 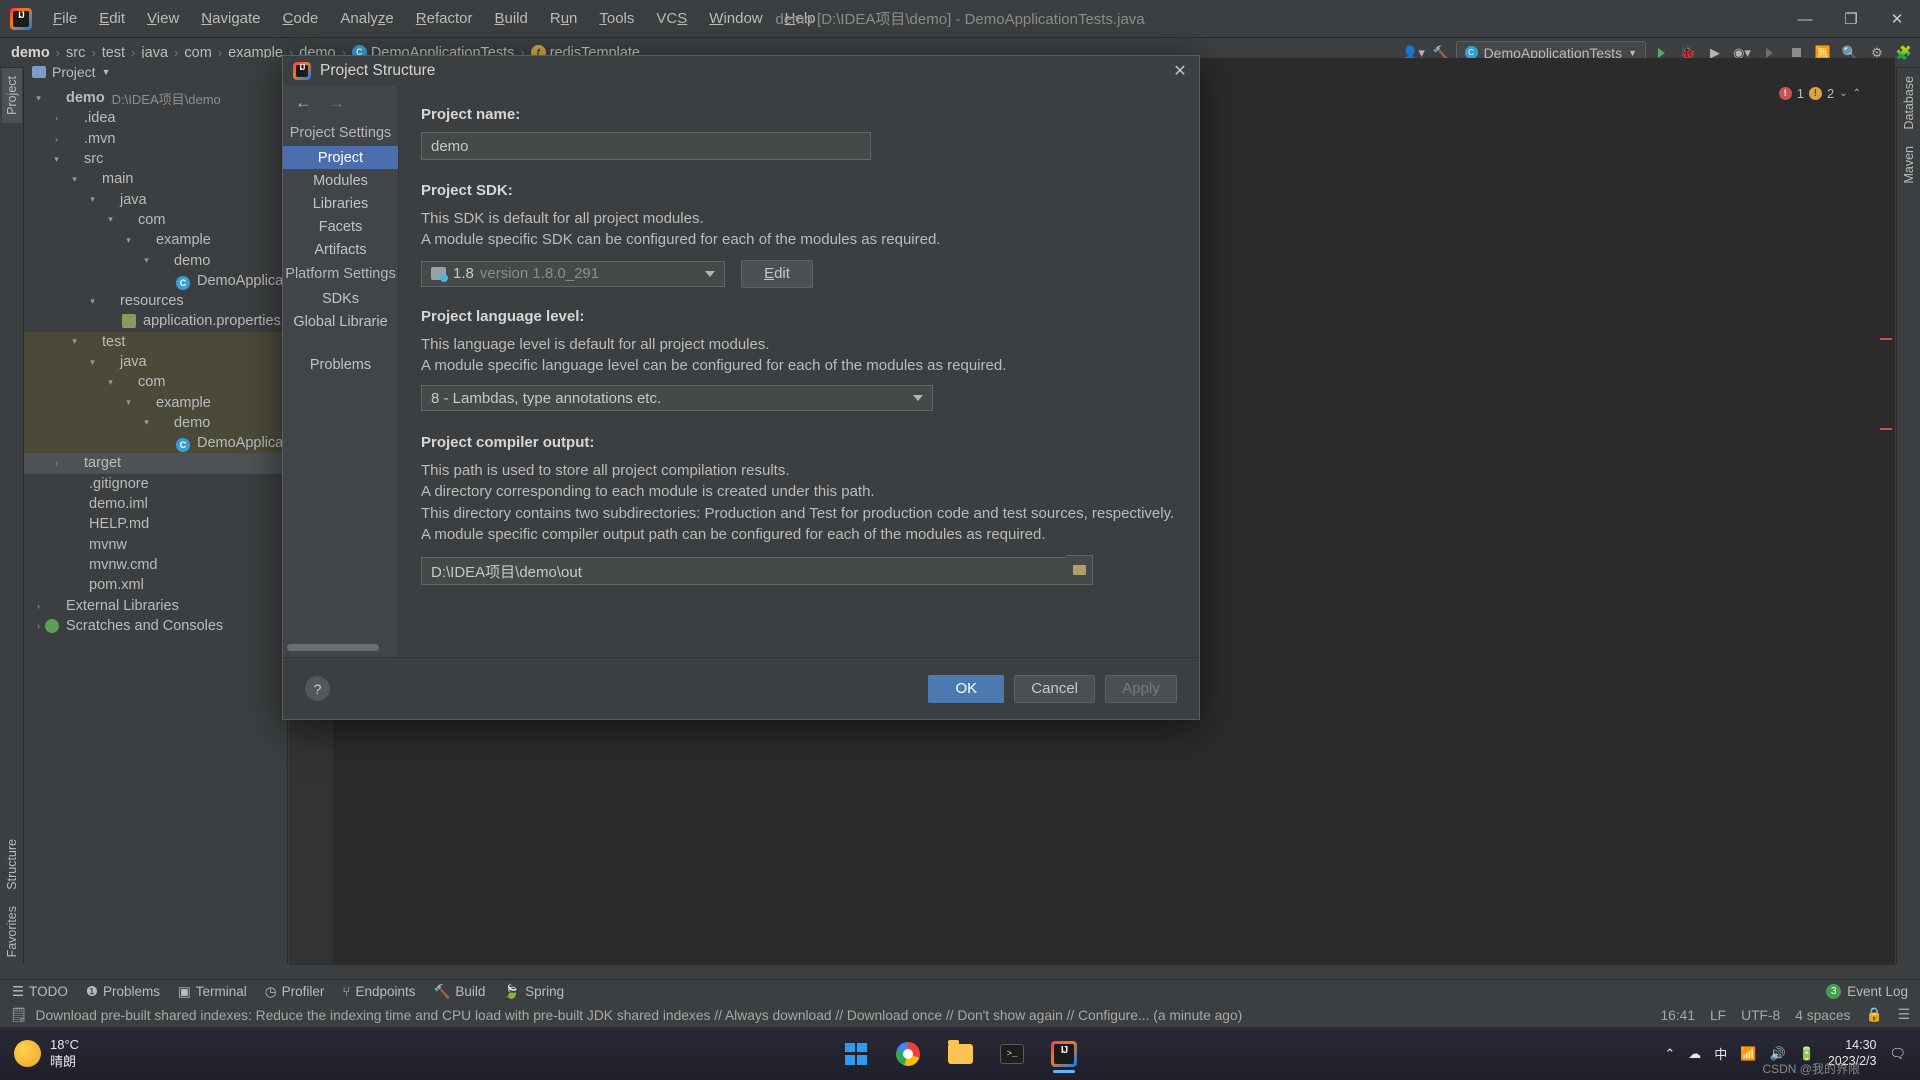 I want to click on tree-item-idea: › .idea, so click(x=155, y=118).